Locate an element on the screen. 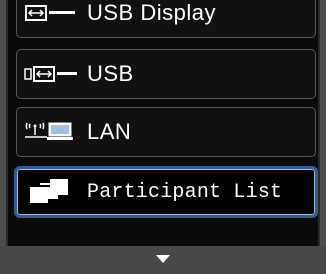 This screenshot has height=274, width=326. menu-item-label: USB Display is located at coordinates (151, 12).